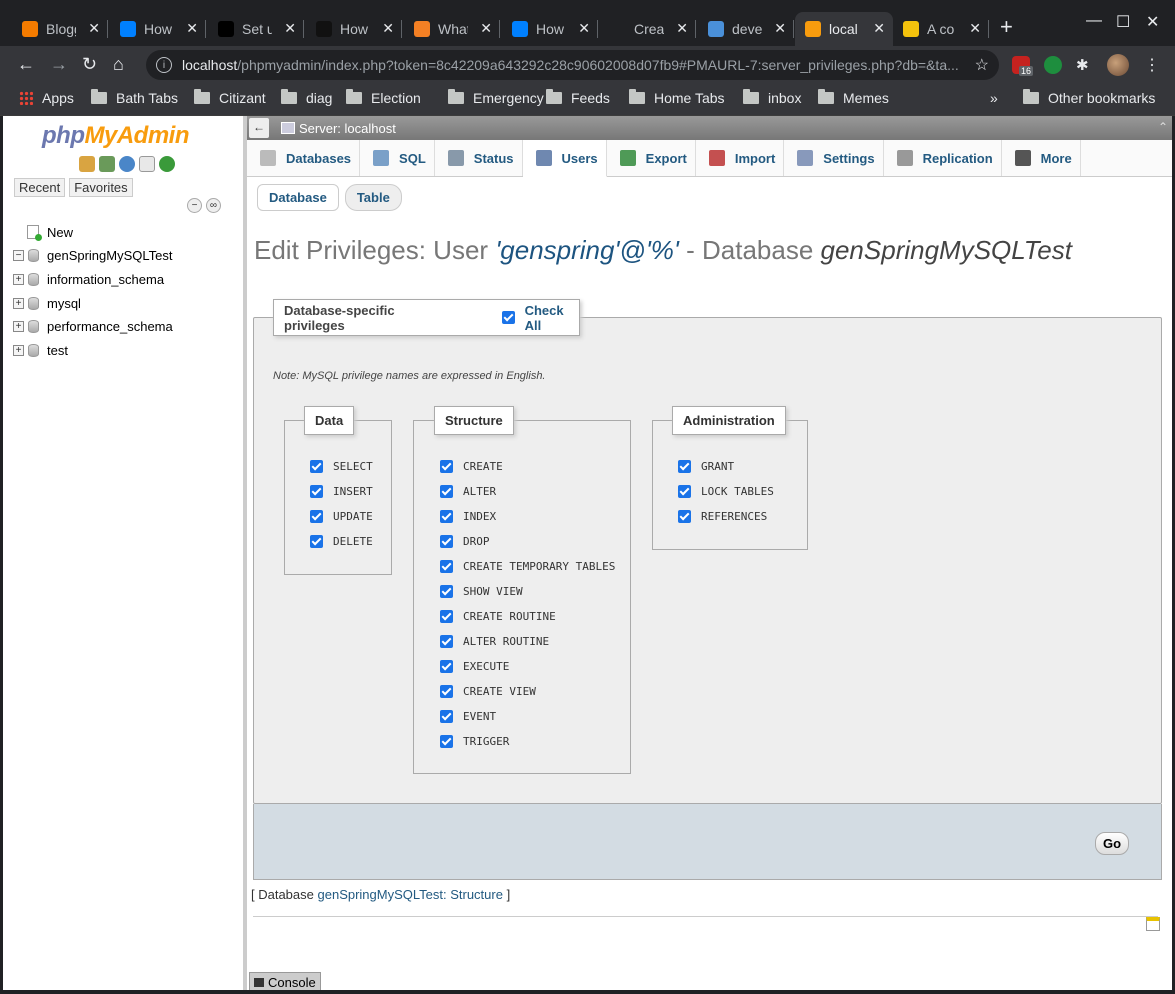 Image resolution: width=1175 pixels, height=994 pixels. What do you see at coordinates (834, 158) in the screenshot?
I see `tab-settings: Settings` at bounding box center [834, 158].